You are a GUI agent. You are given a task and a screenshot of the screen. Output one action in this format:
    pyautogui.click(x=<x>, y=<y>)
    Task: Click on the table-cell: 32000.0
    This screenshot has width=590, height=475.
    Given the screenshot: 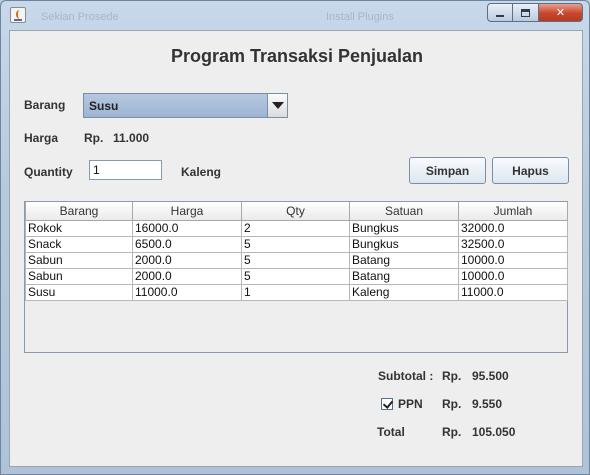 What is the action you would take?
    pyautogui.click(x=513, y=228)
    